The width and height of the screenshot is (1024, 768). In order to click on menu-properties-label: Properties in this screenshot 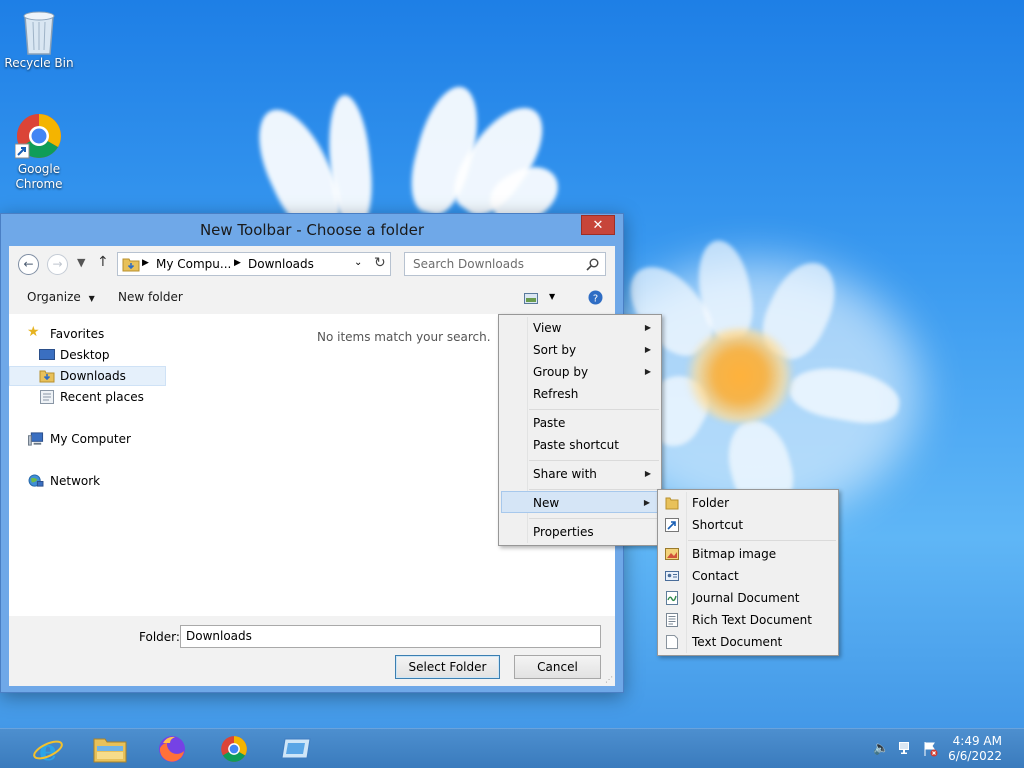, I will do `click(563, 532)`.